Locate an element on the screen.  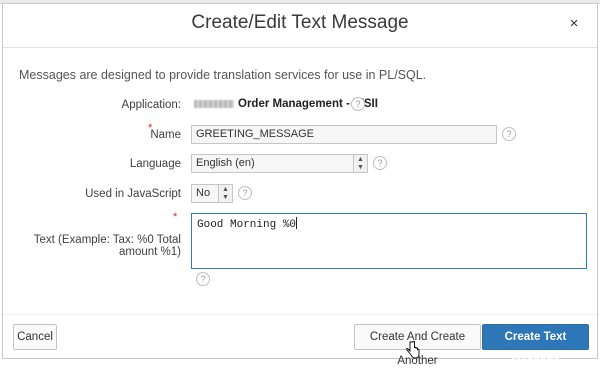
footer-divider is located at coordinates (300, 314).